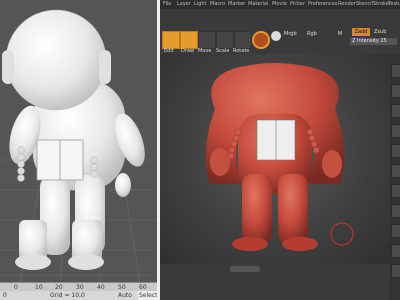 This screenshot has width=400, height=300. What do you see at coordinates (342, 234) in the screenshot?
I see `brush-cursor` at bounding box center [342, 234].